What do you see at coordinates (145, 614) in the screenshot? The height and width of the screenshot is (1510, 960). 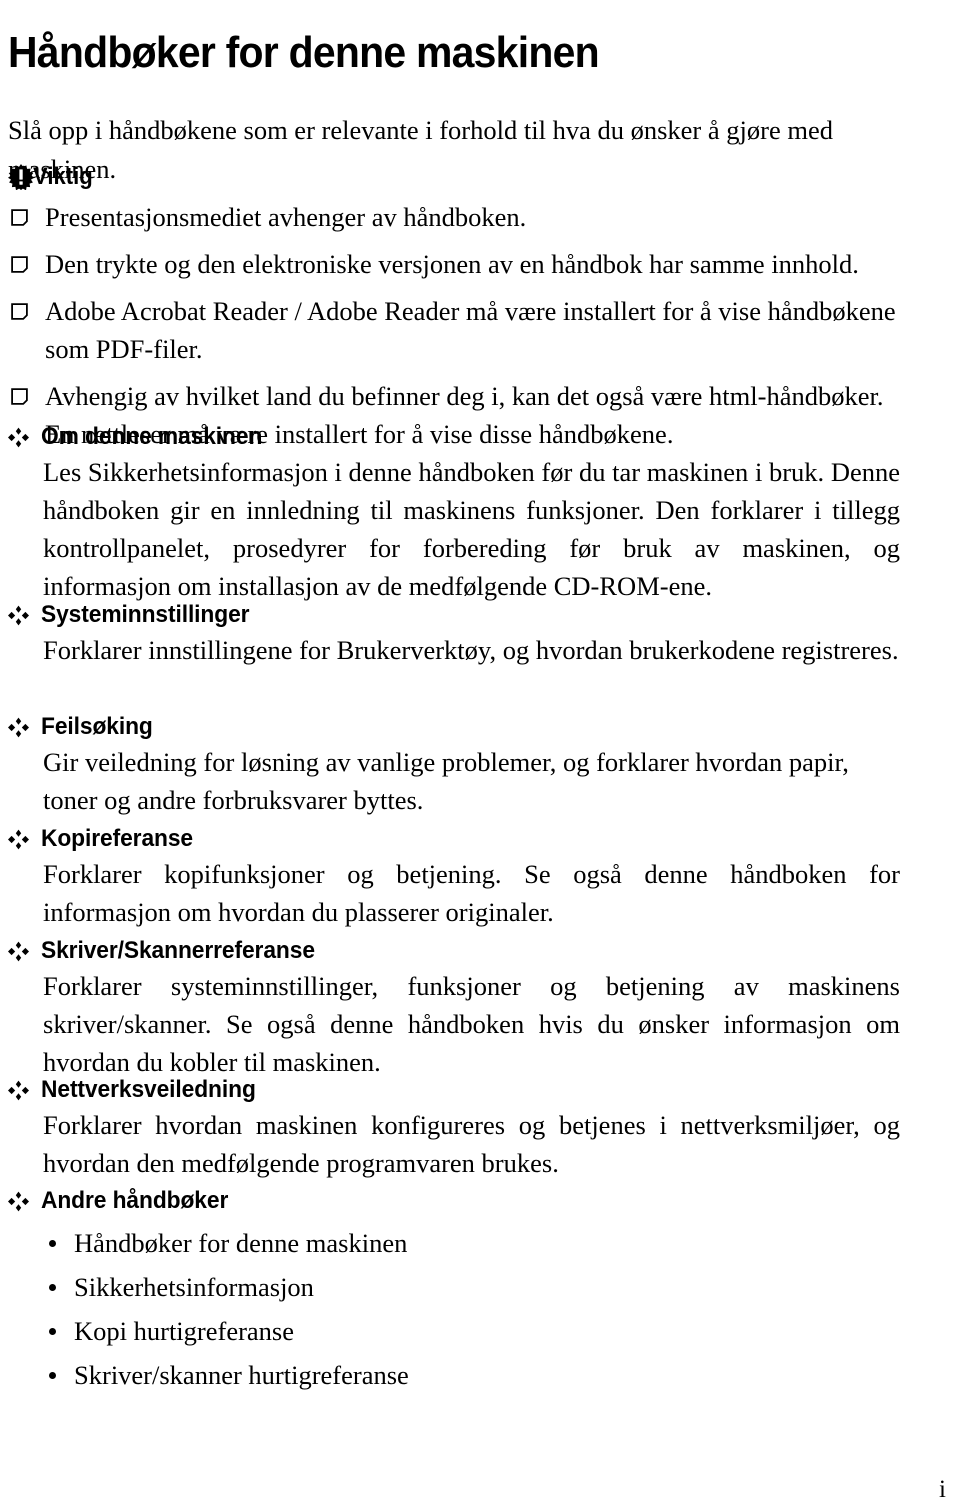 I see `section-heading-text: Systeminnstillinger` at bounding box center [145, 614].